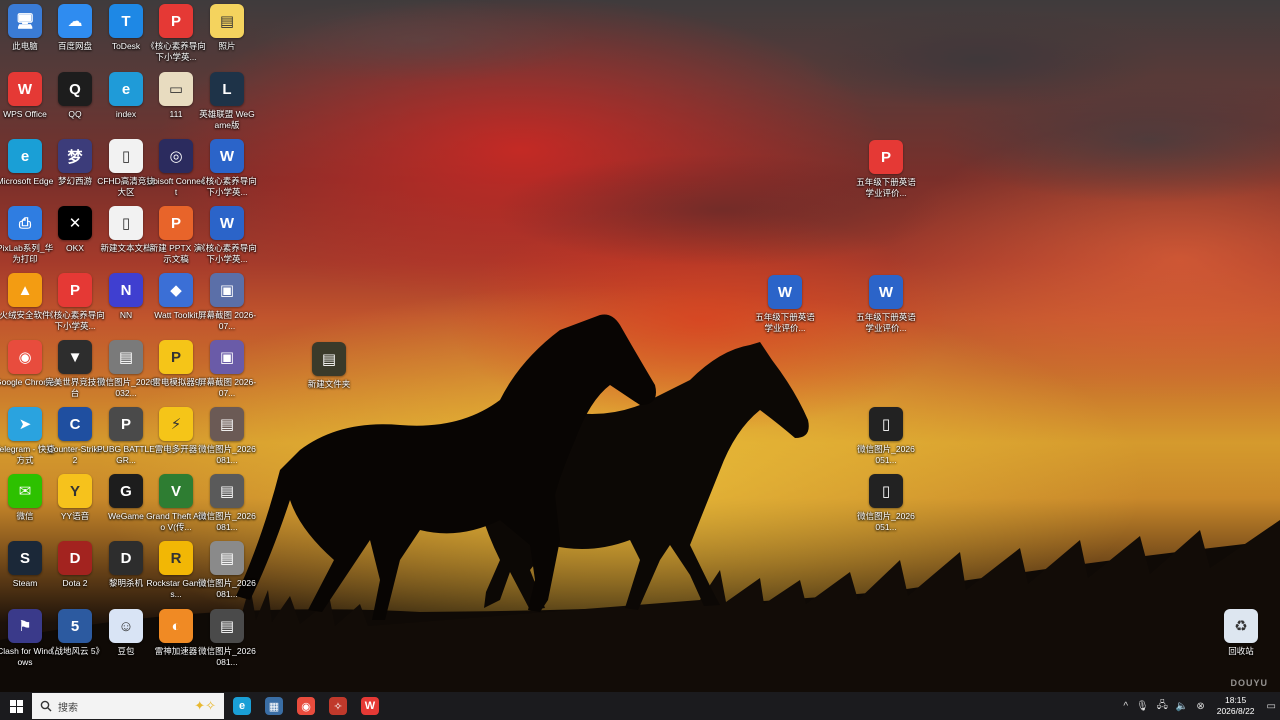 This screenshot has width=1280, height=720. Describe the element at coordinates (1249, 683) in the screenshot. I see `stream-watermark: DOUYU` at that location.